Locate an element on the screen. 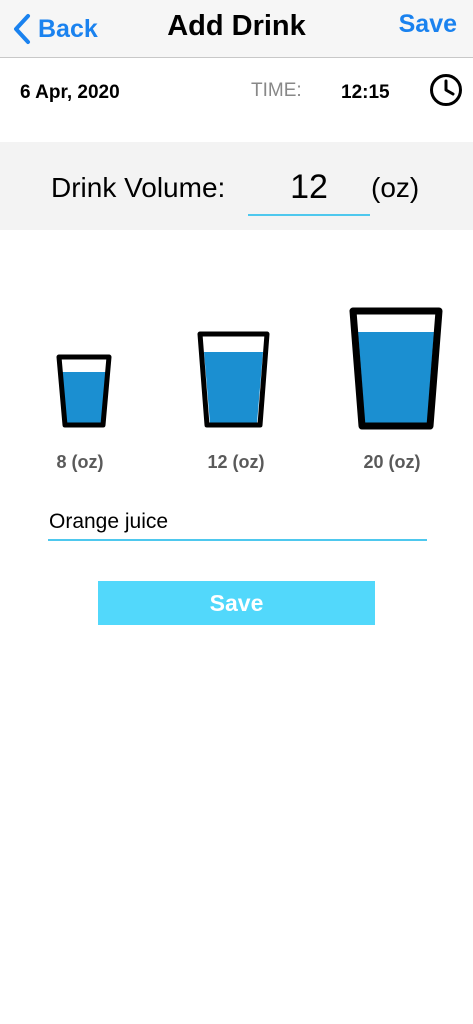 This screenshot has height=1024, width=473. navigation-bar: Back Add Drink Save is located at coordinates (236, 29).